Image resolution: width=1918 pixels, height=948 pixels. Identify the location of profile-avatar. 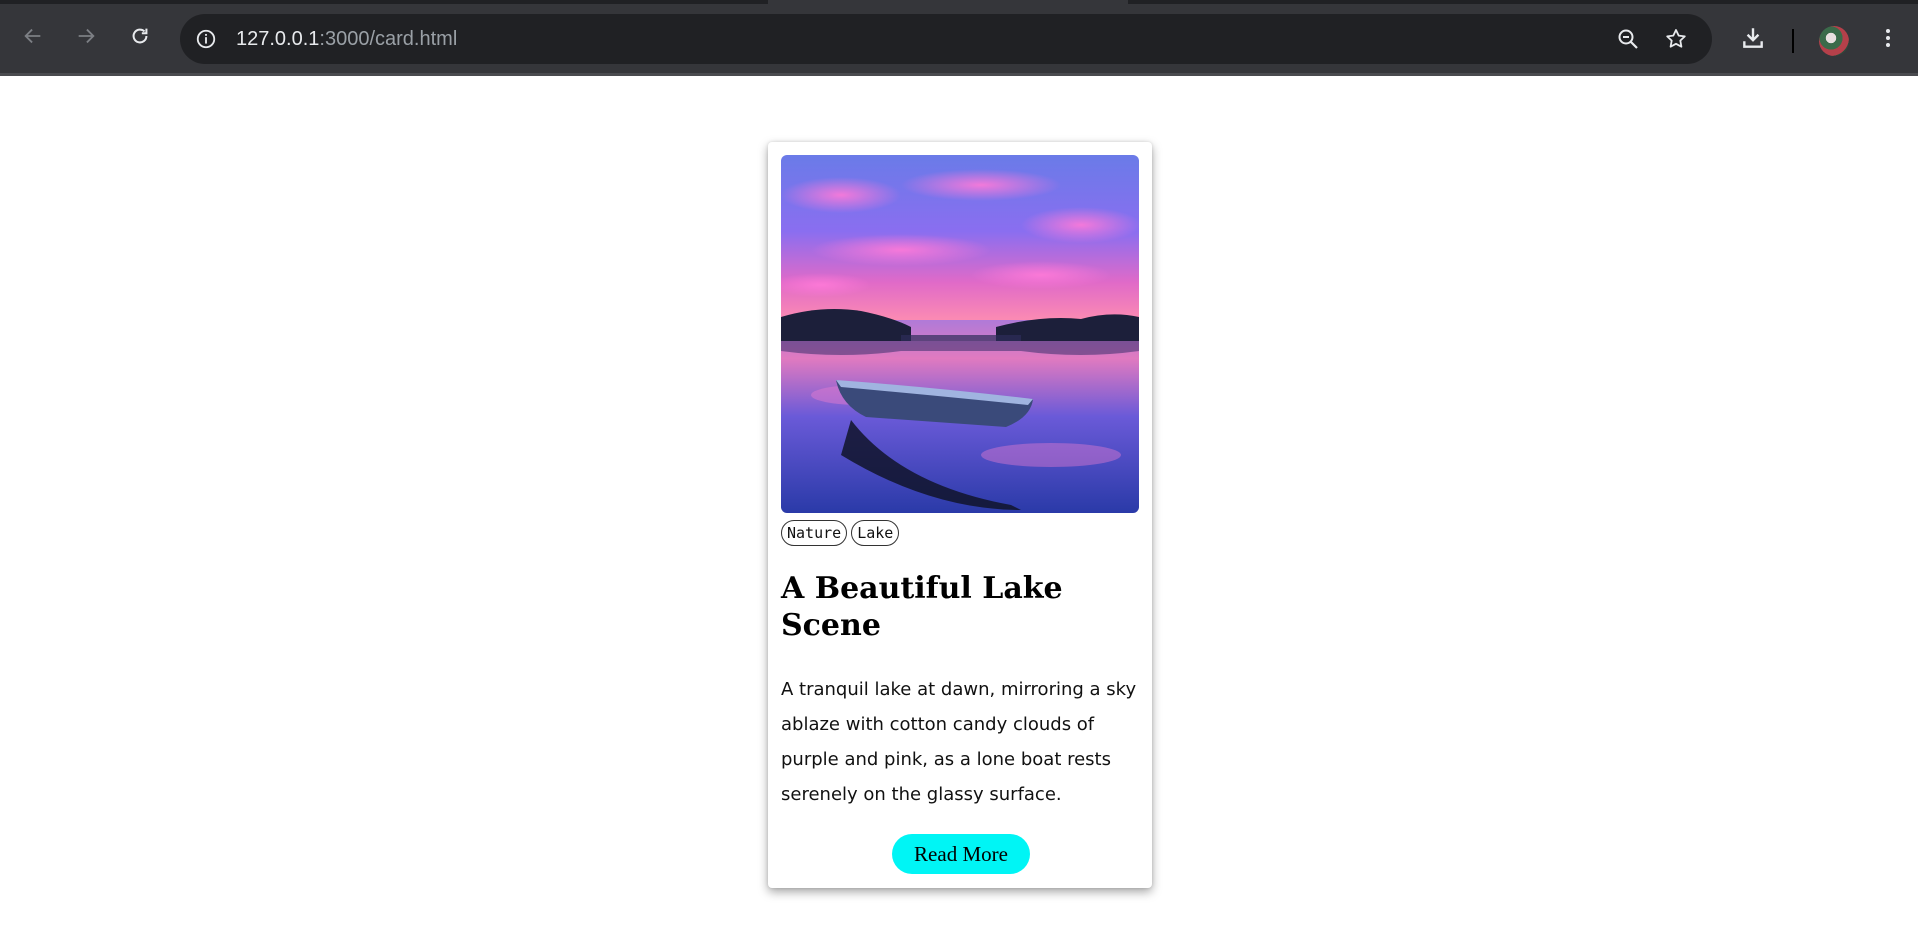
(1834, 41).